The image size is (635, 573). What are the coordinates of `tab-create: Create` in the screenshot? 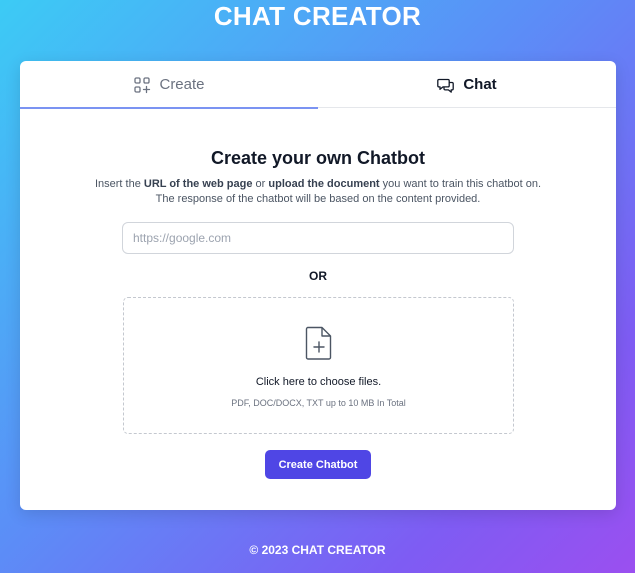 It's located at (169, 85).